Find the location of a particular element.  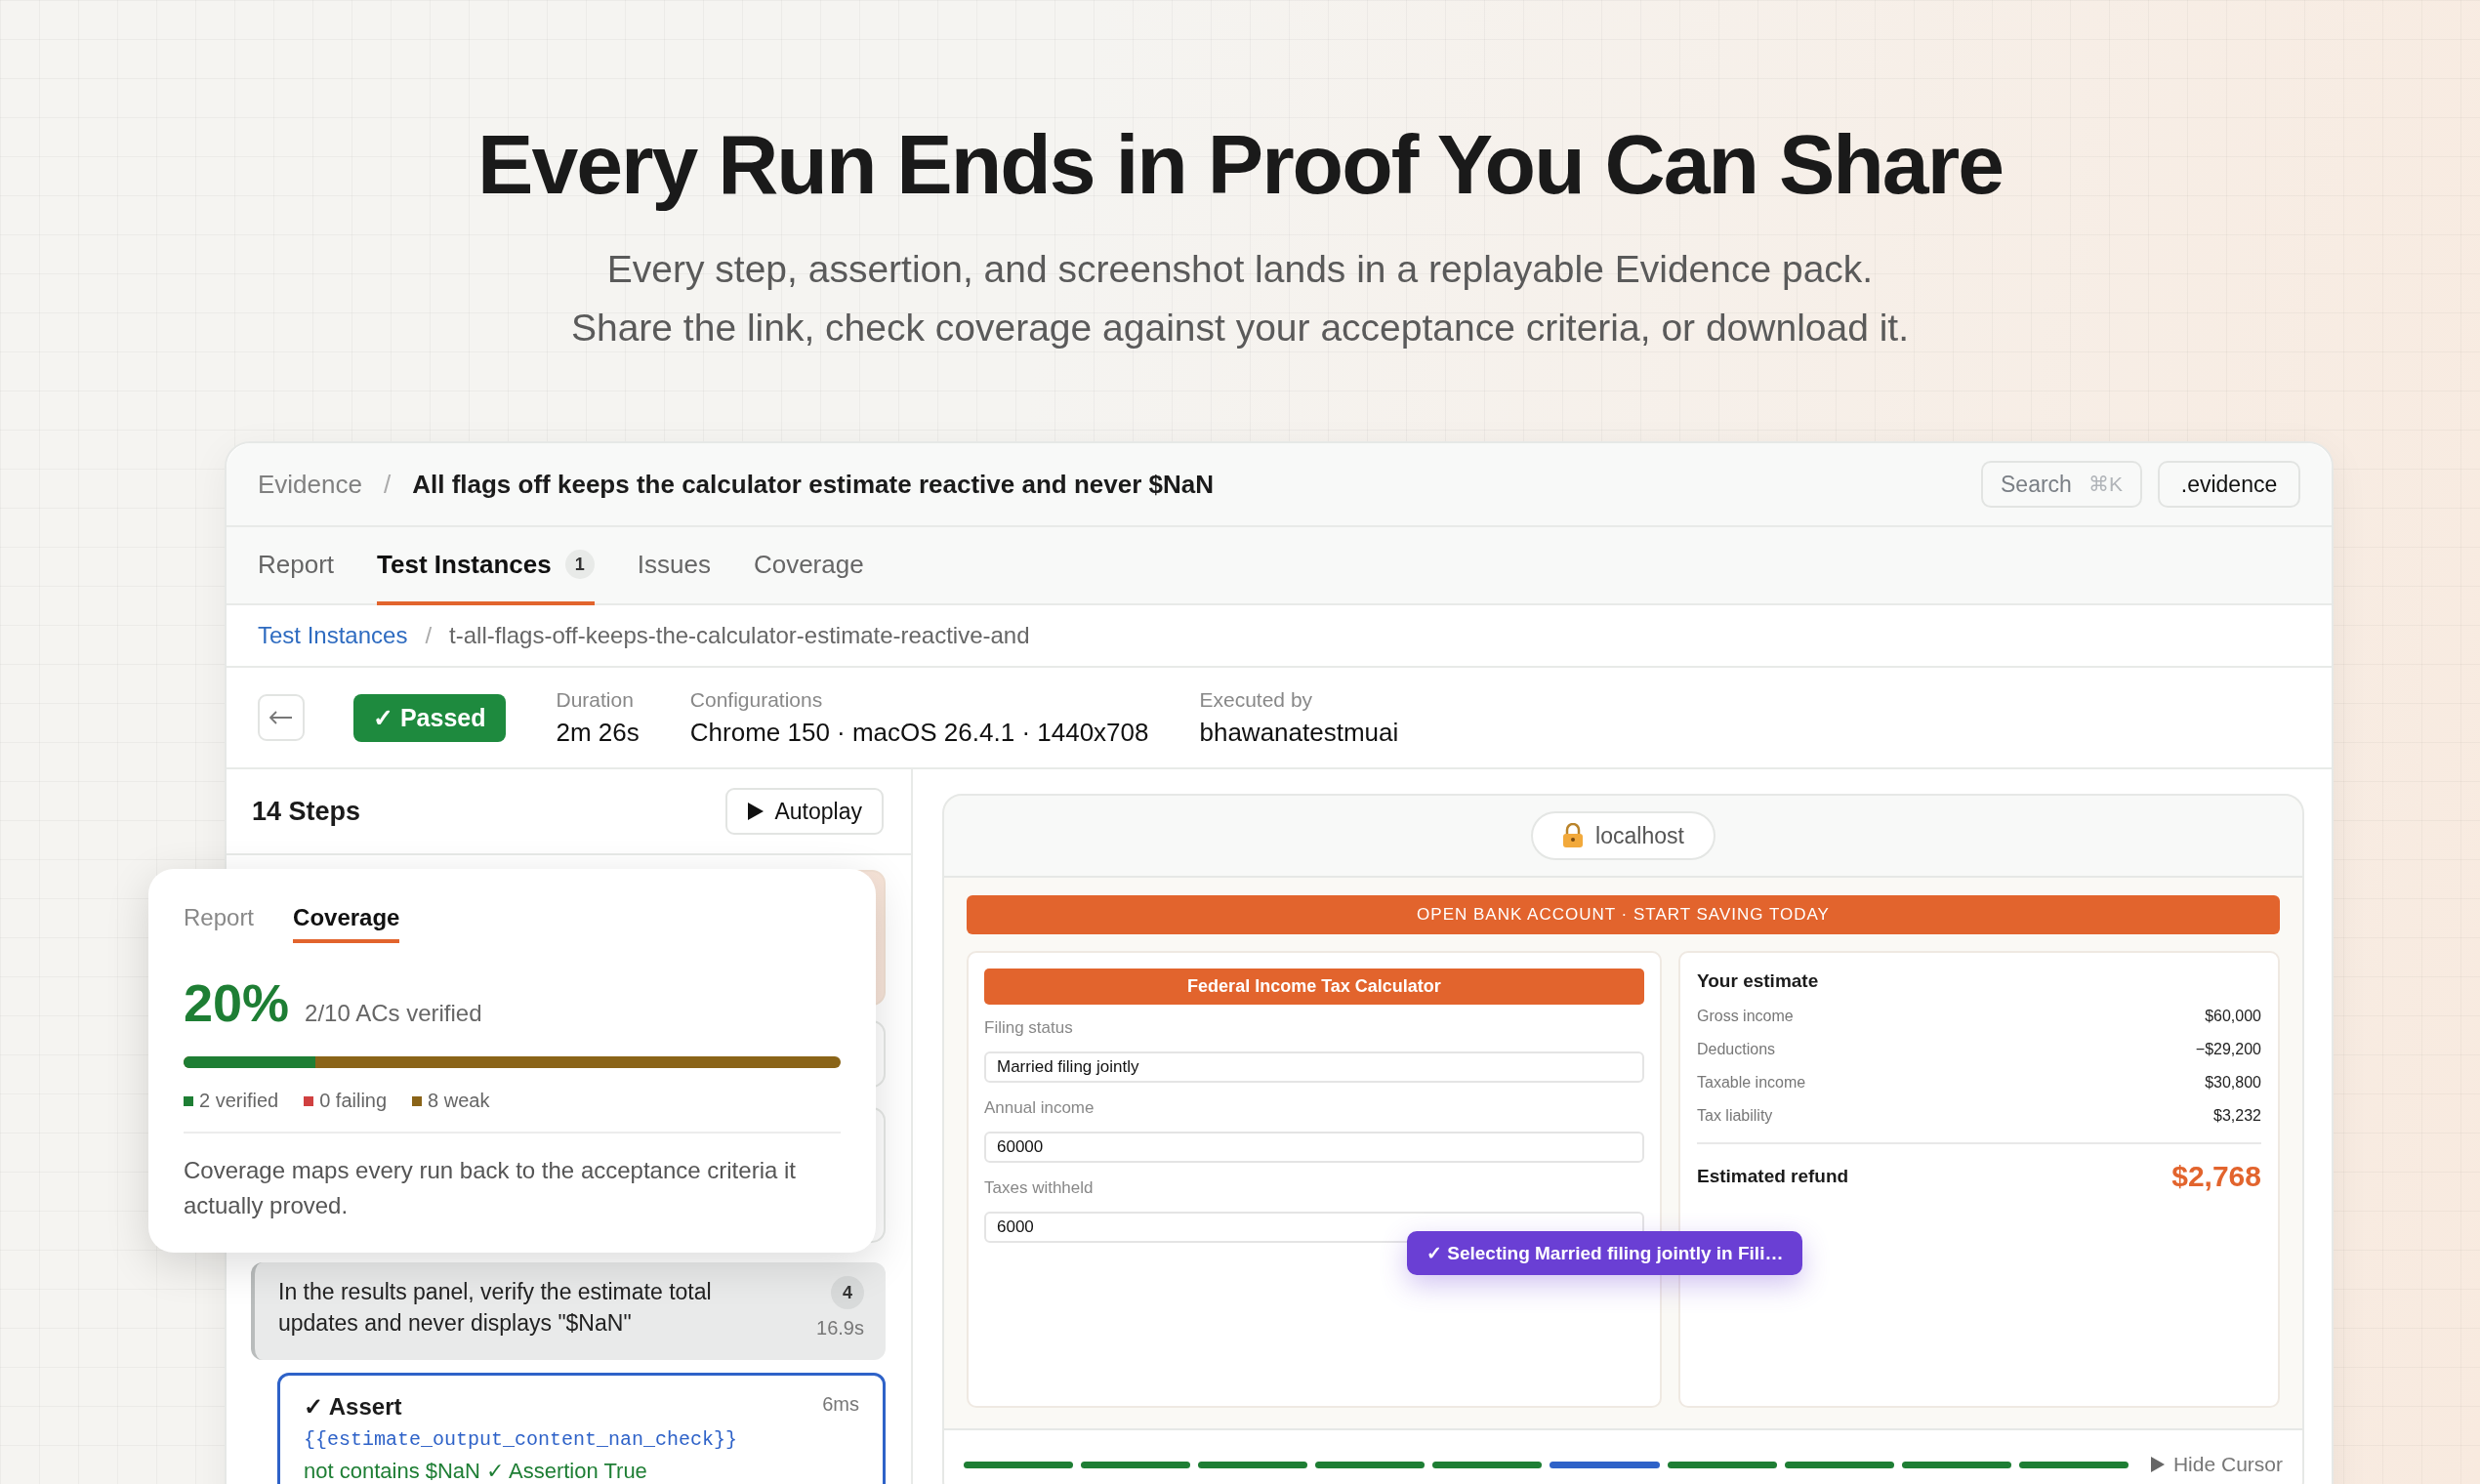

tab: Test Instances 1 is located at coordinates (486, 566).